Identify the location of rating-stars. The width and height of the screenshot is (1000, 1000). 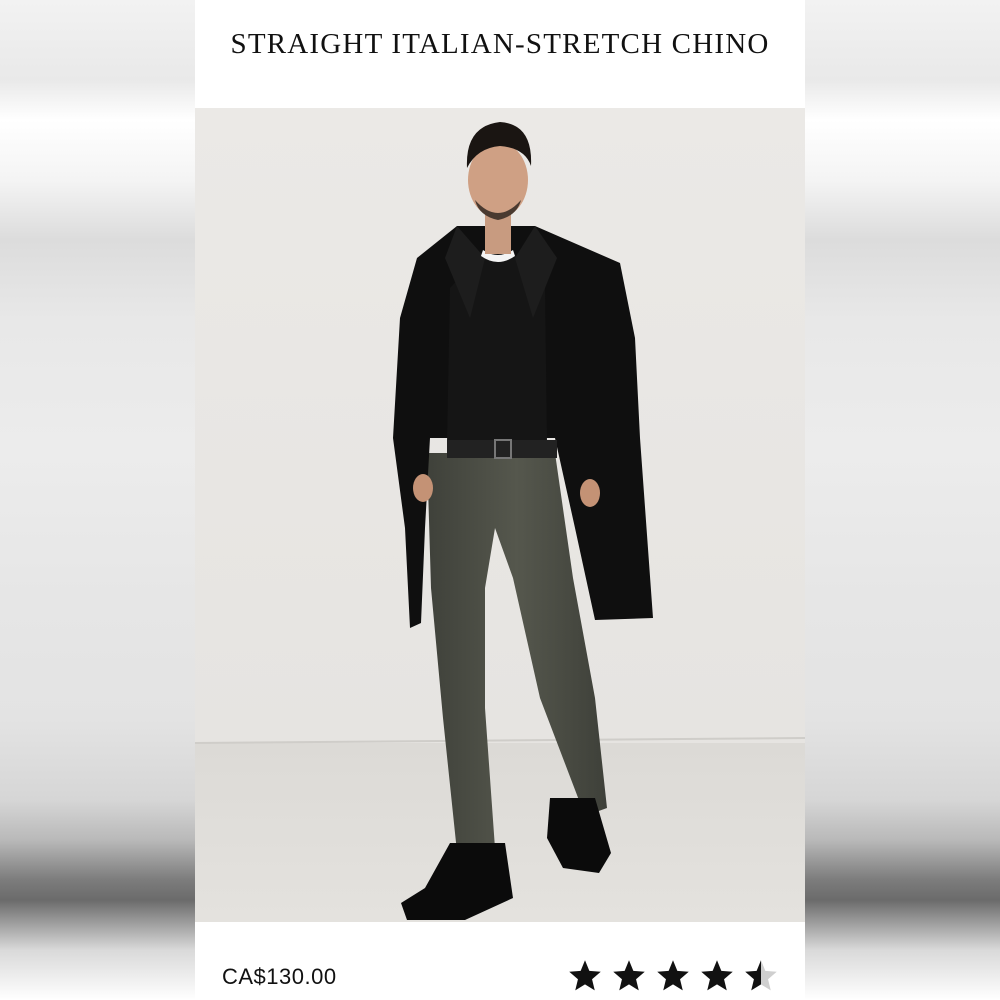
(673, 976).